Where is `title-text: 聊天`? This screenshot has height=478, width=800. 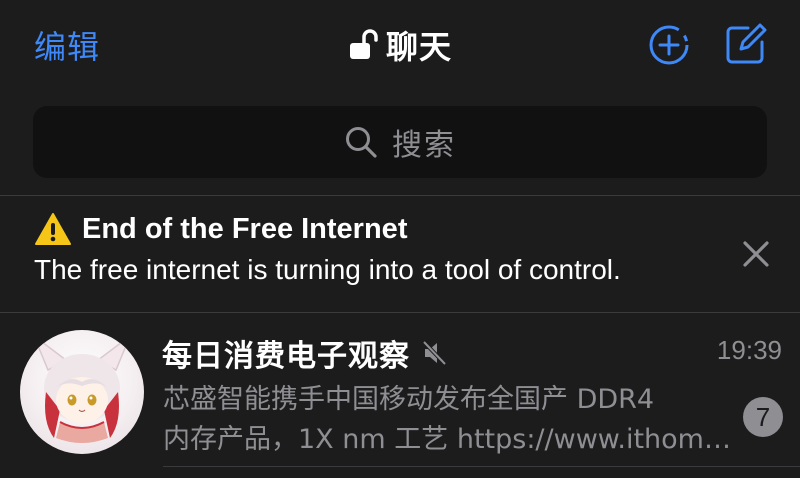
title-text: 聊天 is located at coordinates (418, 47).